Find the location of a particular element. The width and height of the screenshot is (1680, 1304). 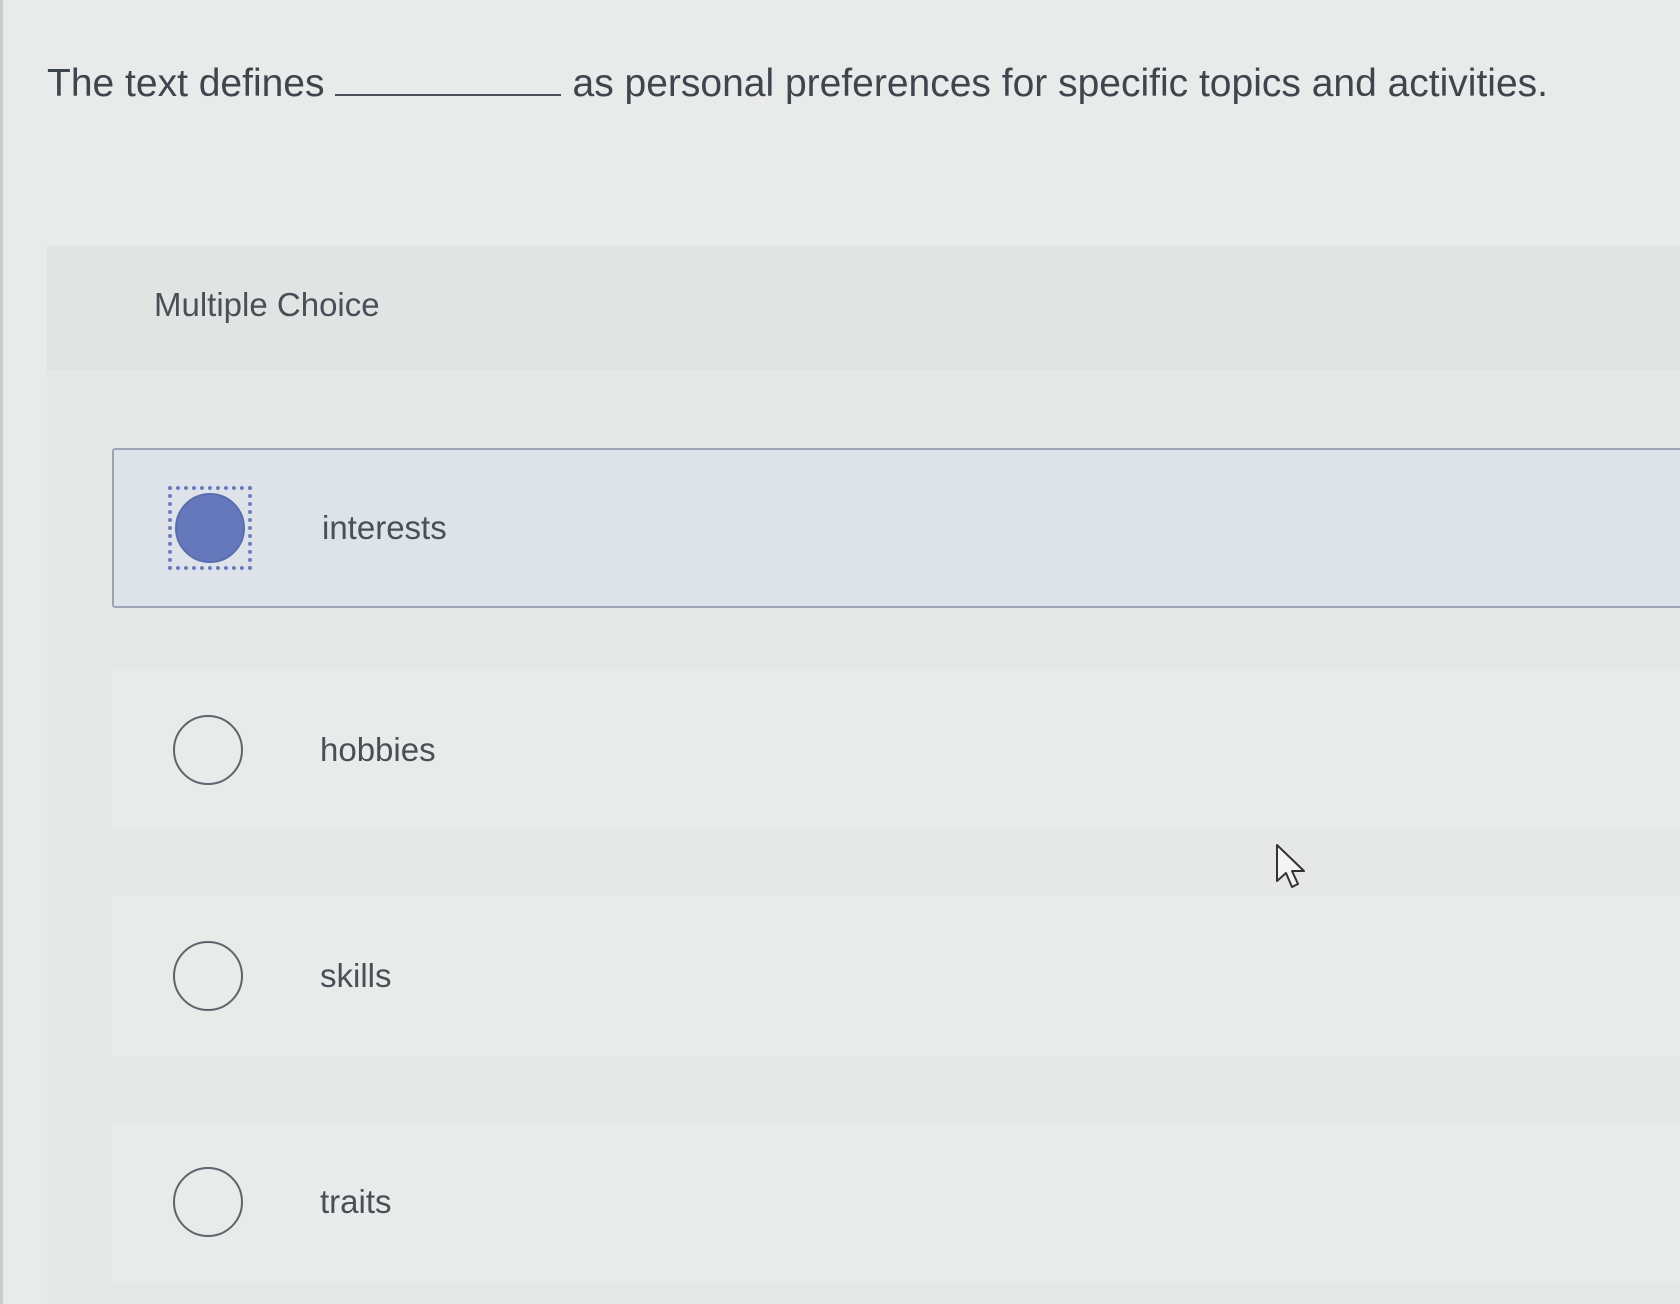

radio-skills is located at coordinates (208, 976).